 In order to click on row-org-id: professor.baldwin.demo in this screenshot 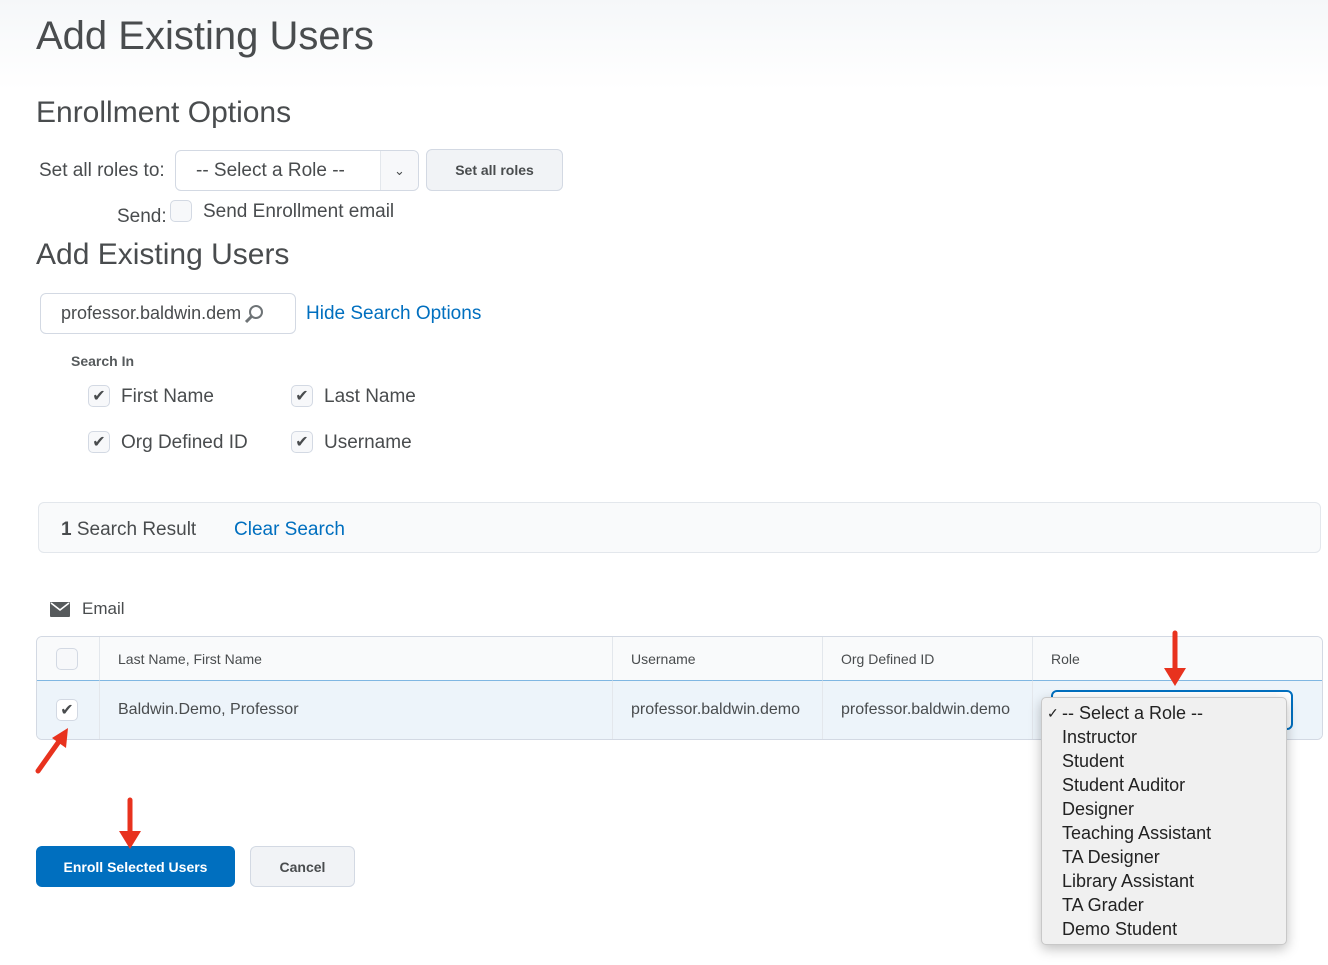, I will do `click(928, 709)`.